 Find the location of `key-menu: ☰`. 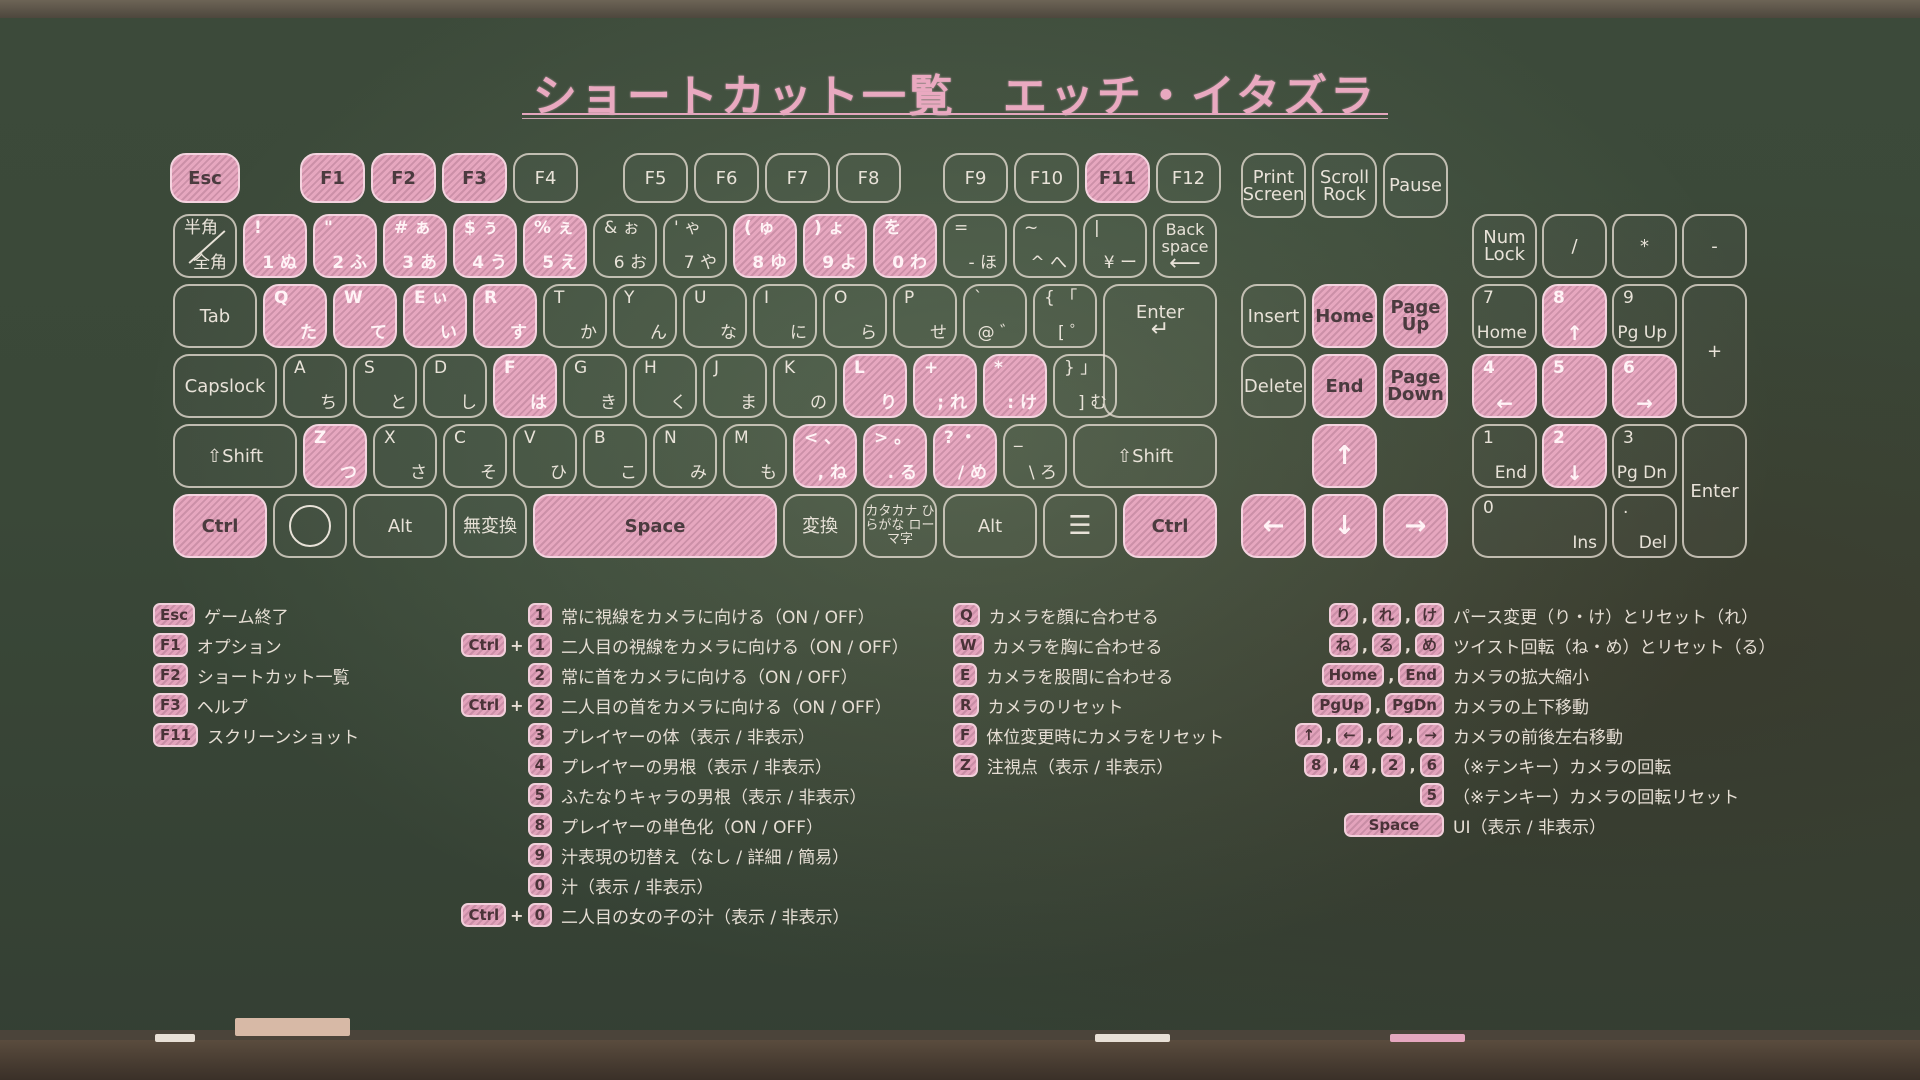

key-menu: ☰ is located at coordinates (1080, 526).